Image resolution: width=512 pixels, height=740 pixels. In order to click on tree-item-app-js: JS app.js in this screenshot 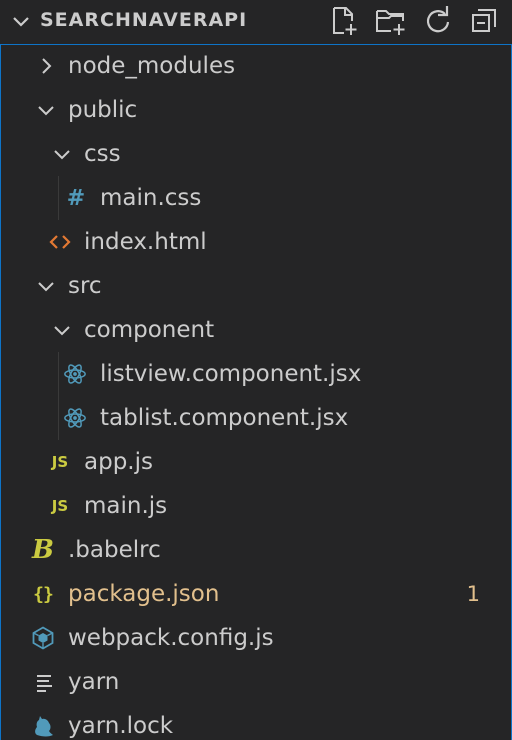, I will do `click(256, 462)`.